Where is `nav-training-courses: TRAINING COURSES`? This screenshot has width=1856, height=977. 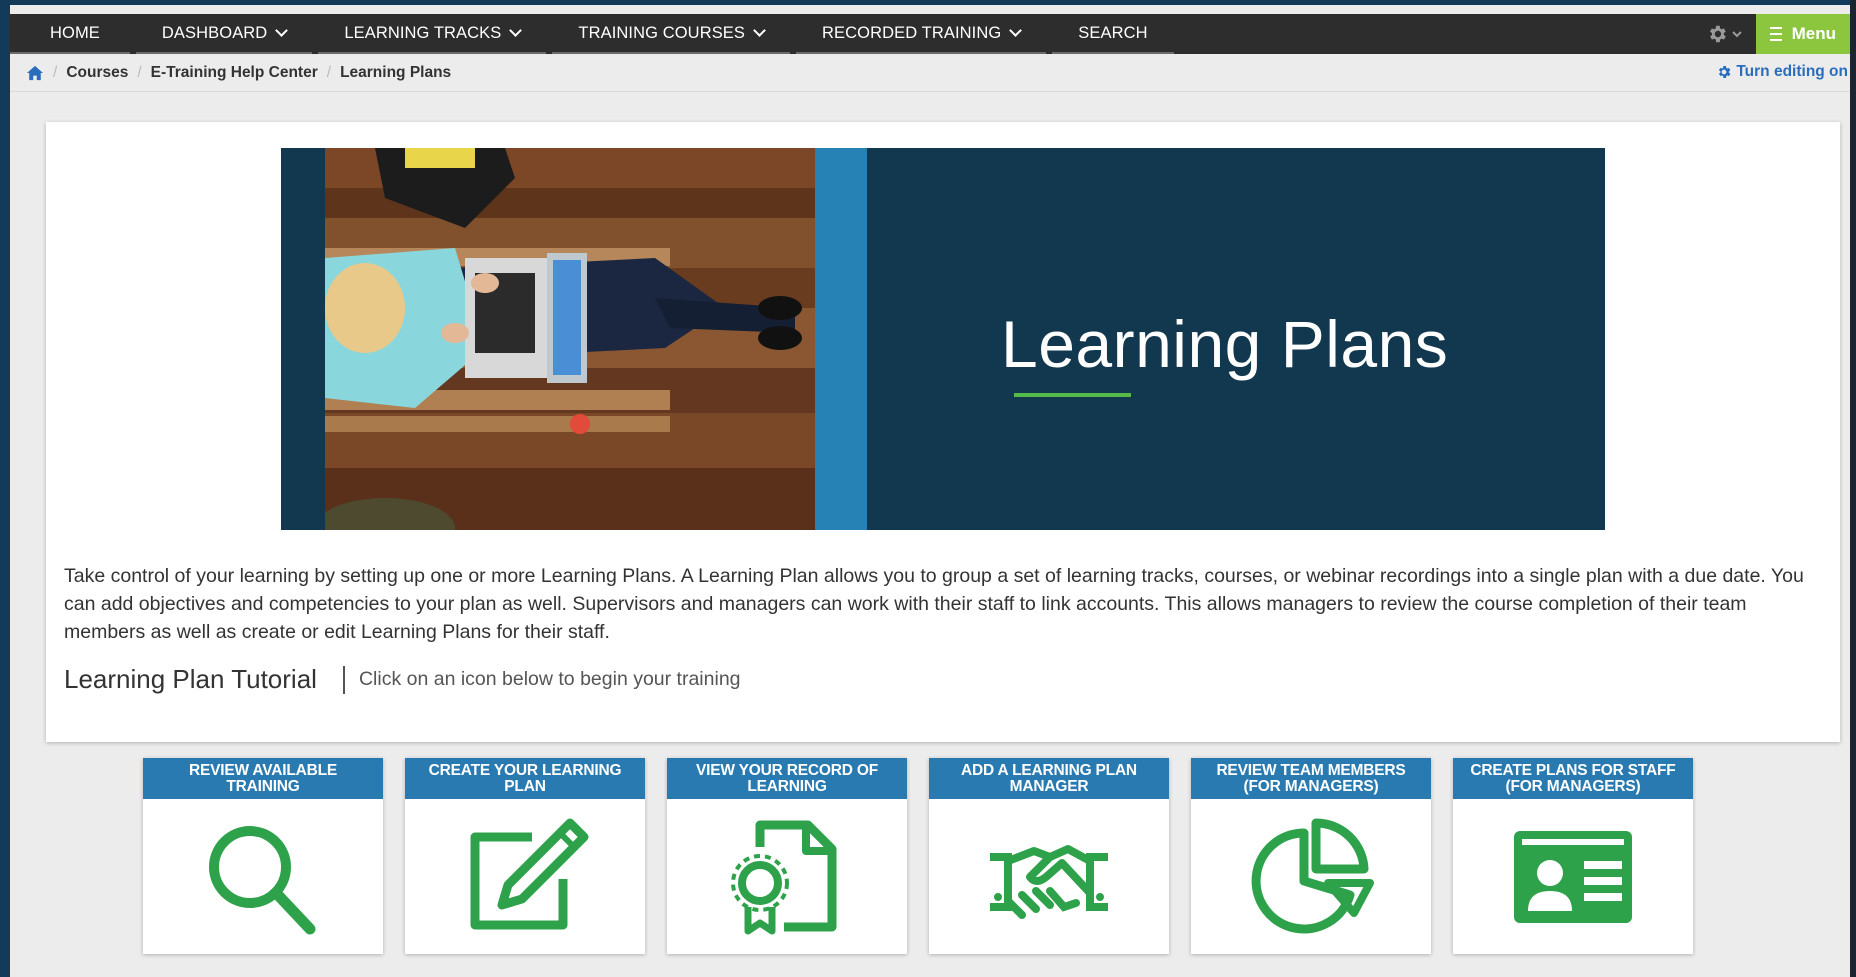 nav-training-courses: TRAINING COURSES is located at coordinates (671, 34).